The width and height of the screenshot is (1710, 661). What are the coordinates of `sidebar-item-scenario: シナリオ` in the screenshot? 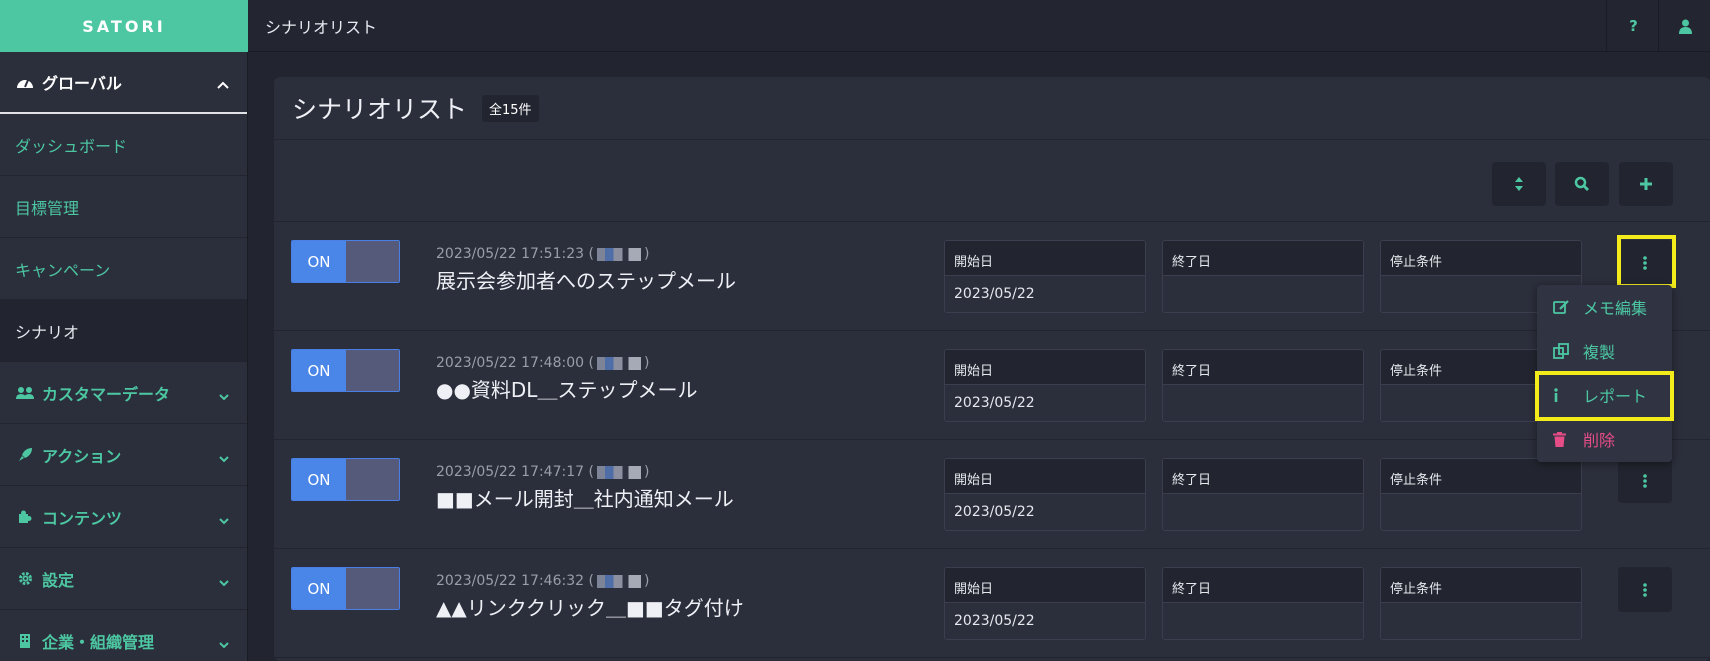 It's located at (123, 331).